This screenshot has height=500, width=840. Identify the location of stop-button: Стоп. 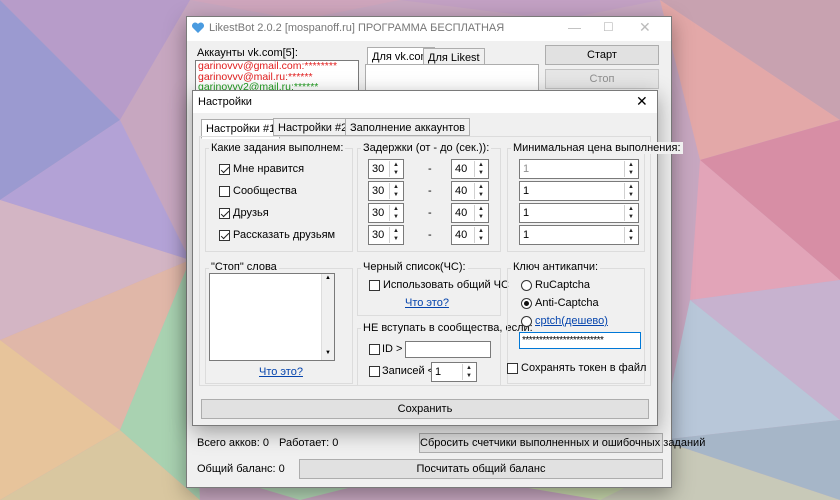
(602, 79).